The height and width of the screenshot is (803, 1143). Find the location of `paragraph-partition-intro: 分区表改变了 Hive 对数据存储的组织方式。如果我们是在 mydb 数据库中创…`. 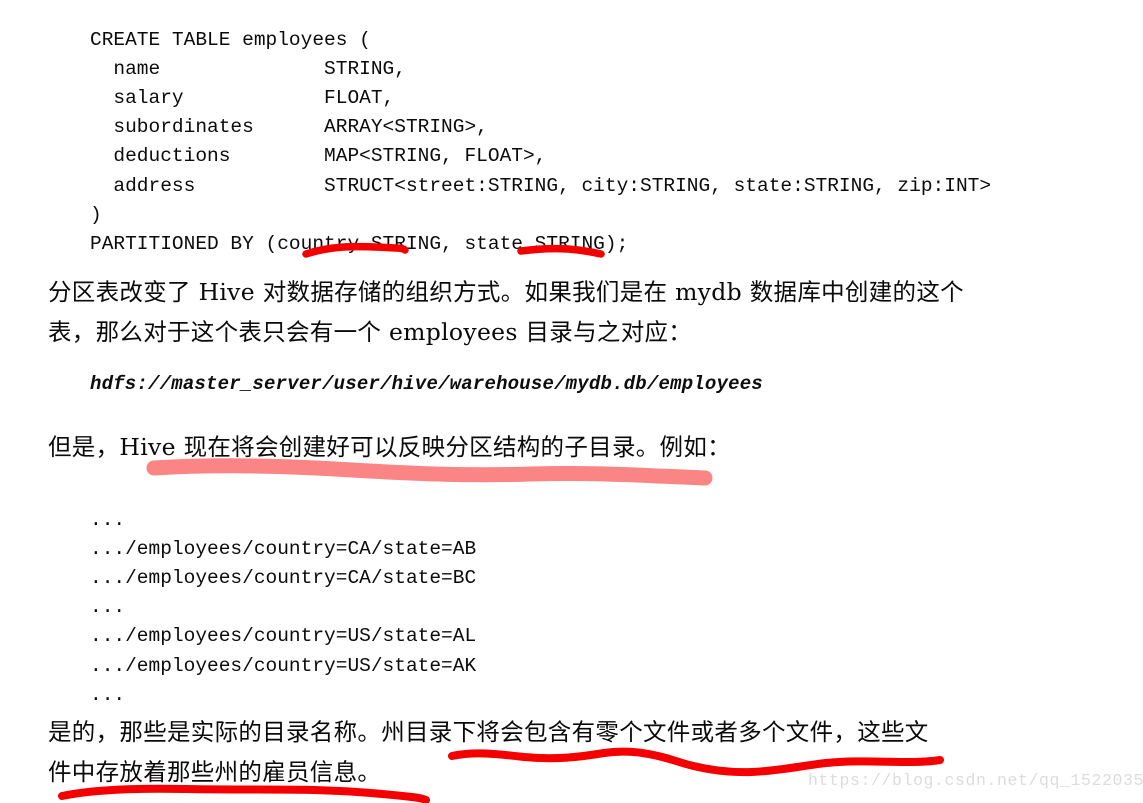

paragraph-partition-intro: 分区表改变了 Hive 对数据存储的组织方式。如果我们是在 mydb 数据库中创… is located at coordinates (506, 312).